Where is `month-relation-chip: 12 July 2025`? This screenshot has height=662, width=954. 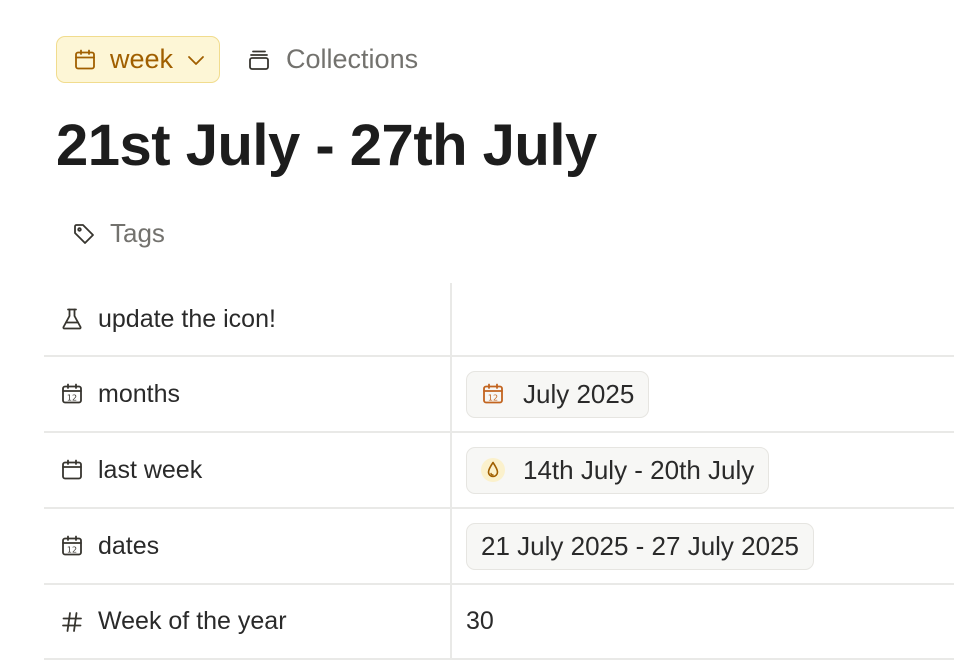
month-relation-chip: 12 July 2025 is located at coordinates (558, 394).